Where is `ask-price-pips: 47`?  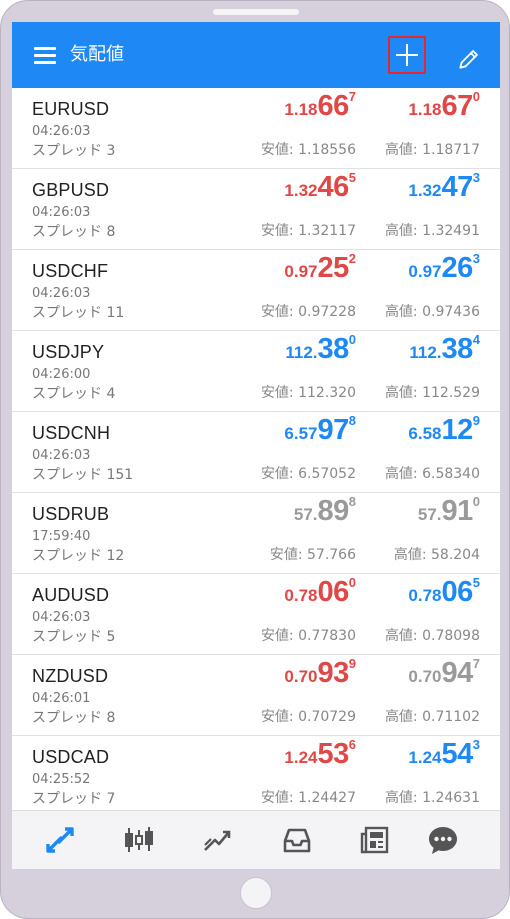 ask-price-pips: 47 is located at coordinates (457, 187).